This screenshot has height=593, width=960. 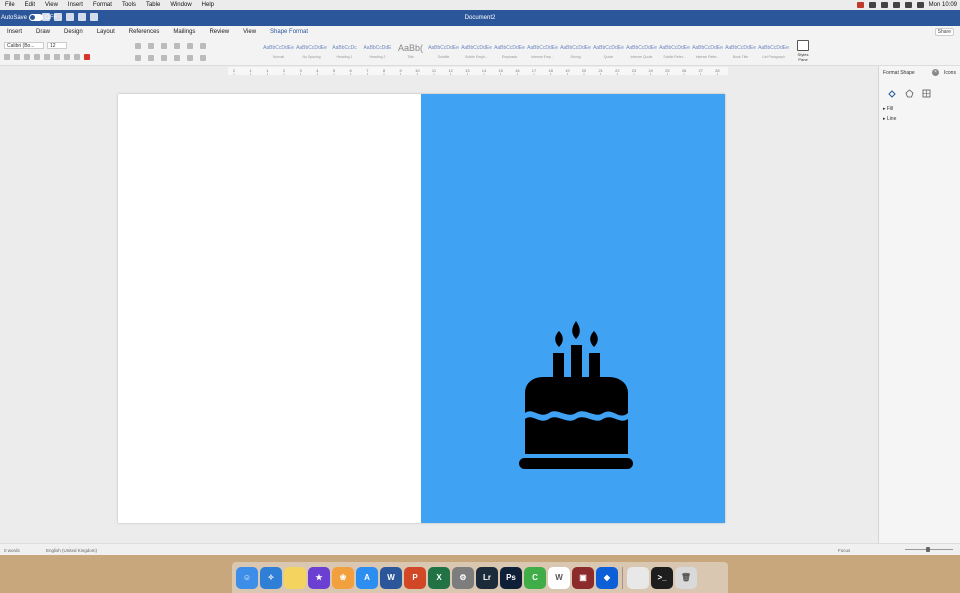 I want to click on dock-finder-icon: ☺, so click(x=247, y=577).